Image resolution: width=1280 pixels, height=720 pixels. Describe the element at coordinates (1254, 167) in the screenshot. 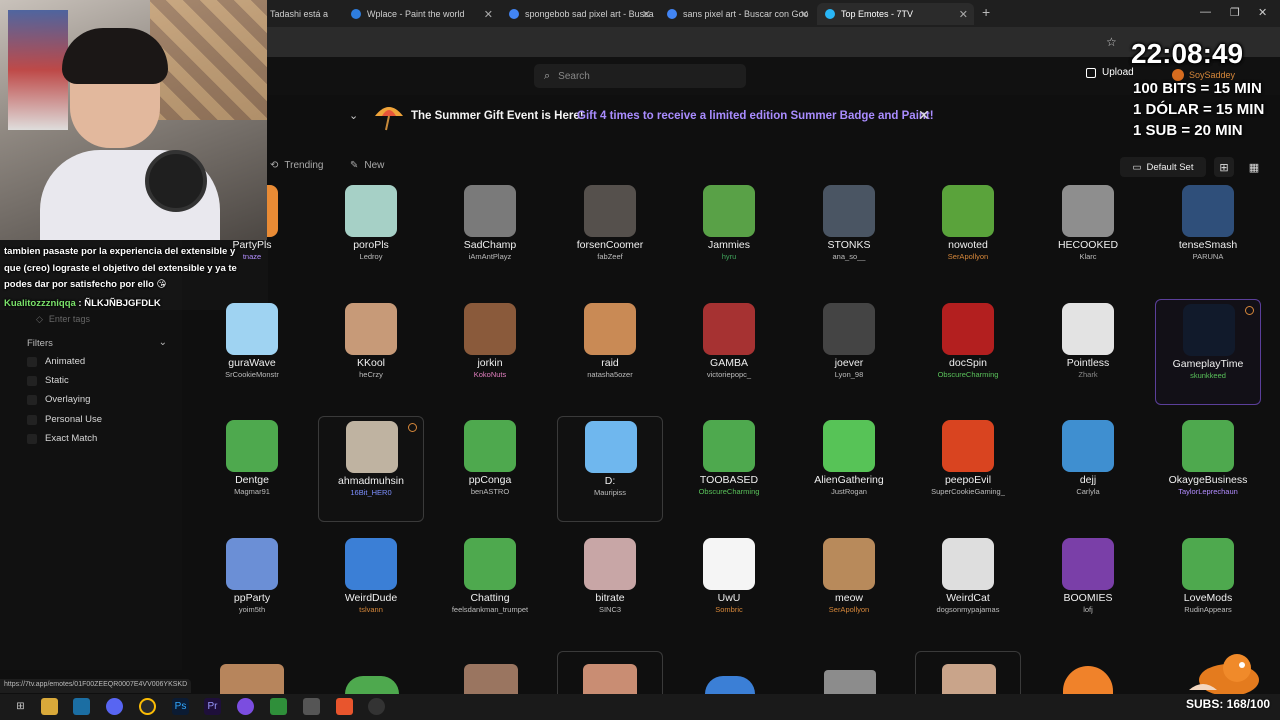

I see `compact-view-button: ▦` at that location.